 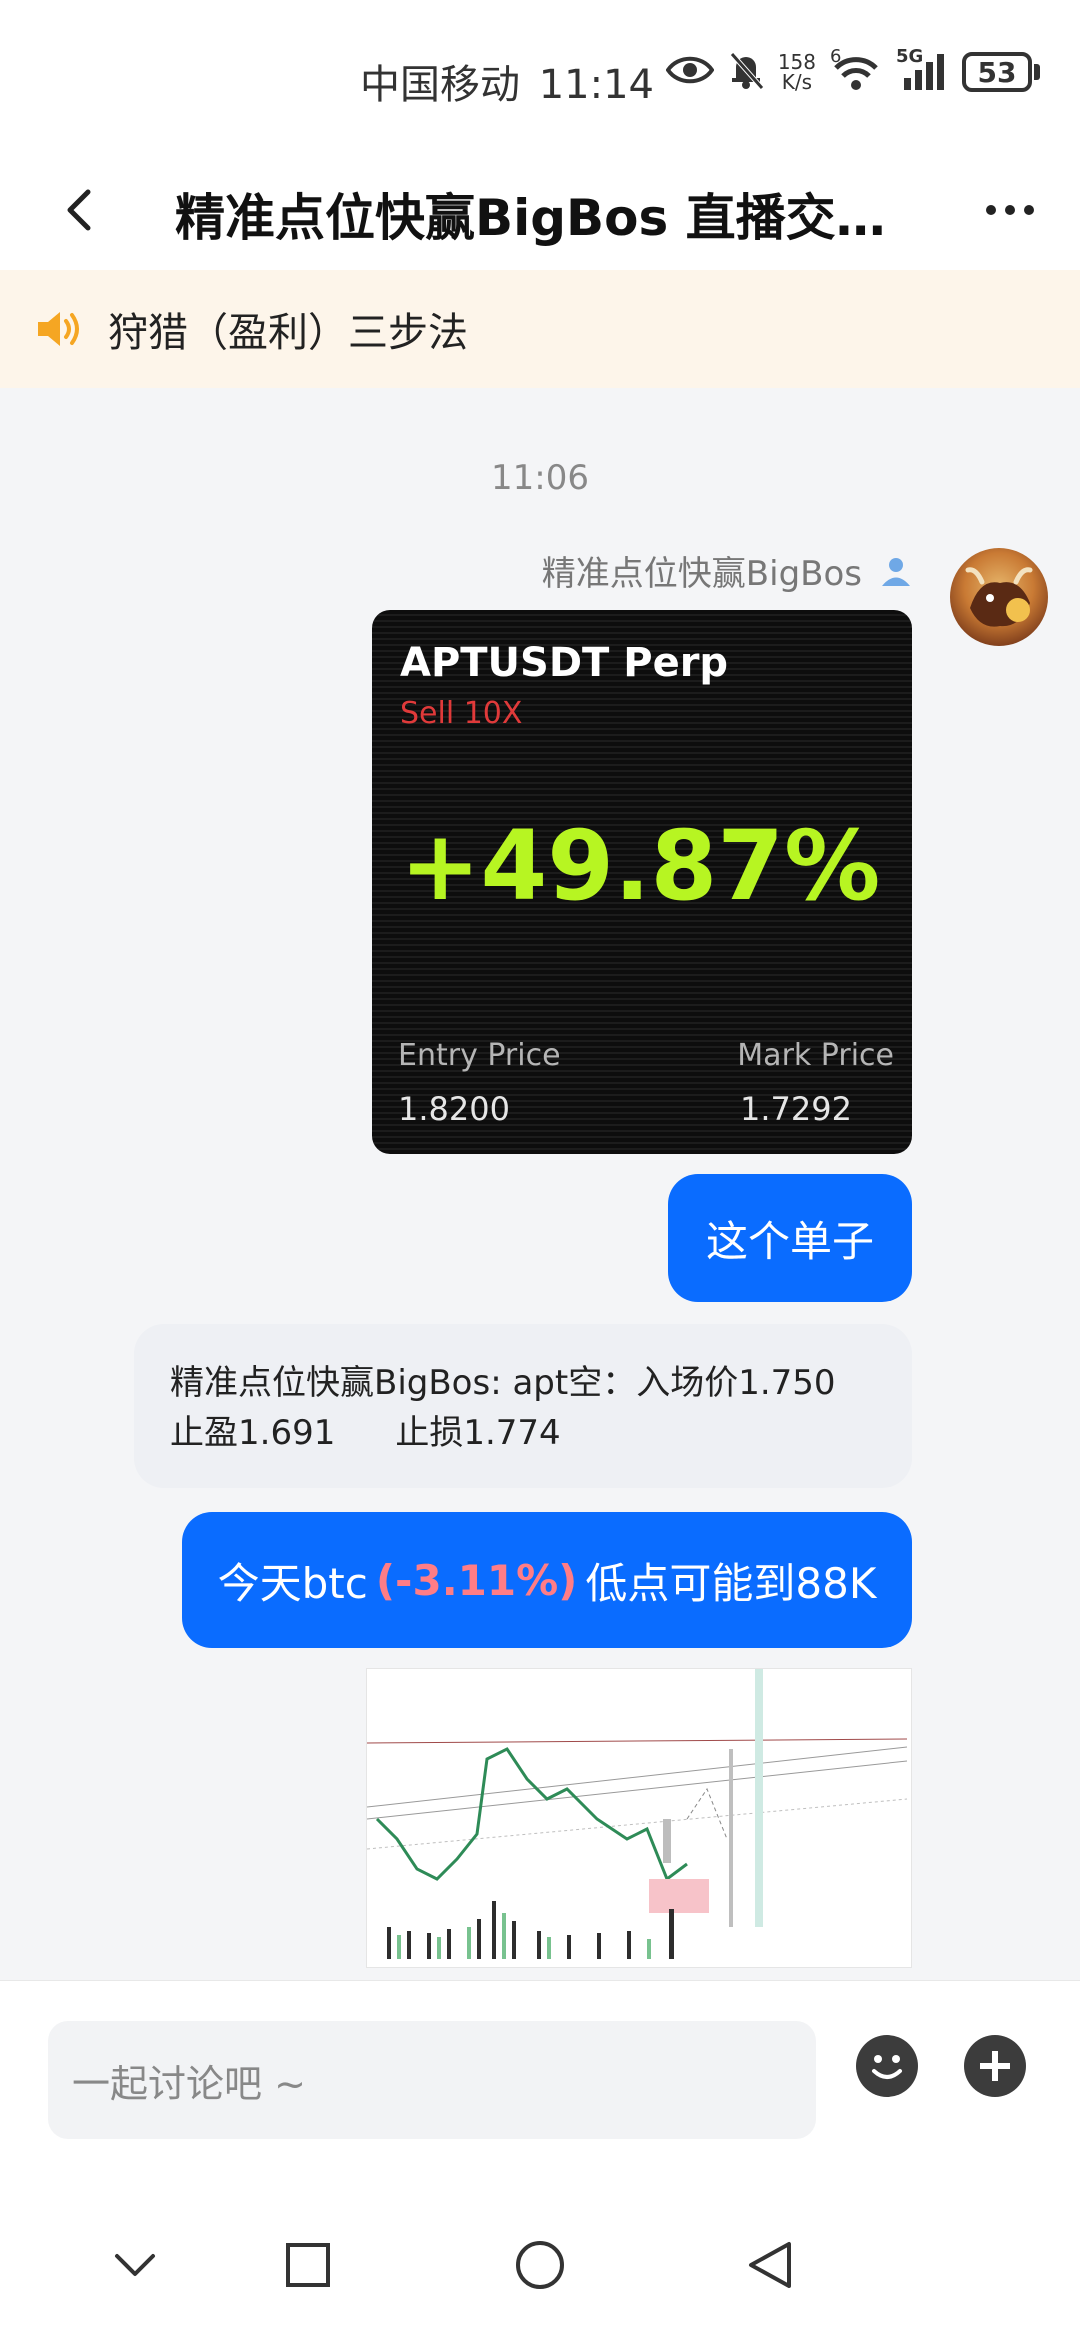 I want to click on emoji-icon, so click(x=887, y=2067).